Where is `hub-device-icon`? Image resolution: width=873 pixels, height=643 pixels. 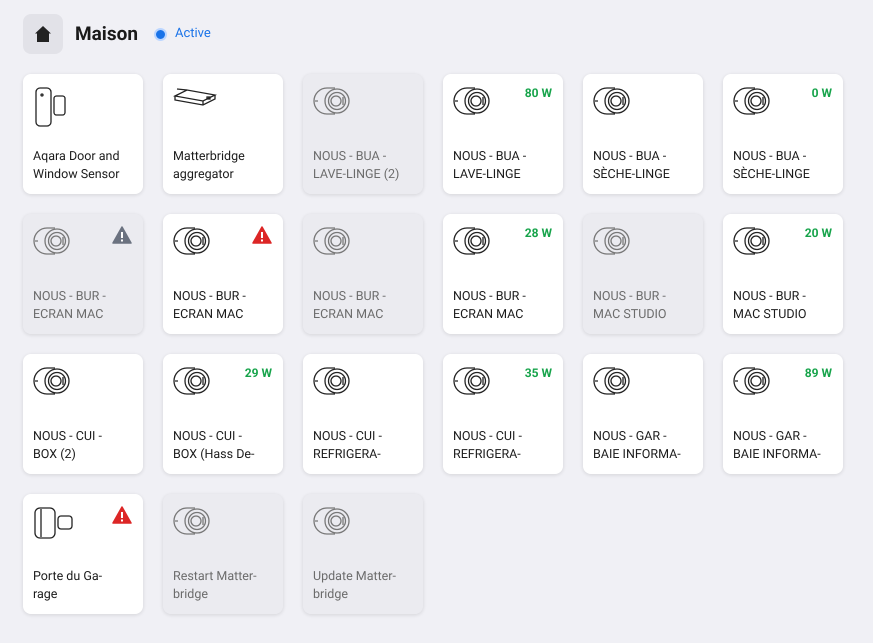 hub-device-icon is located at coordinates (195, 97).